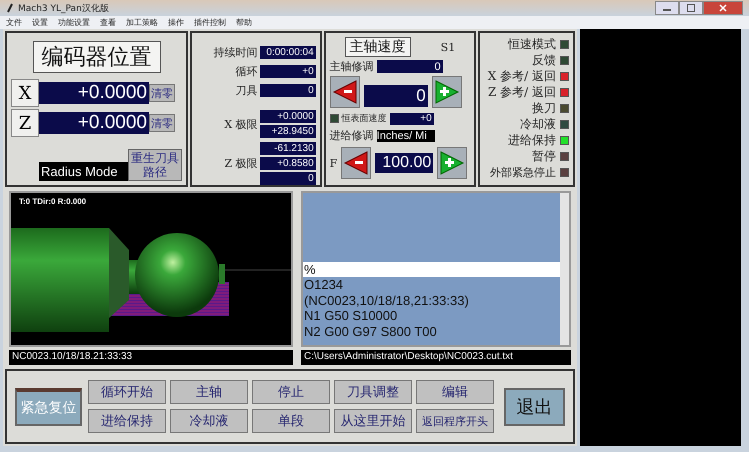 This screenshot has height=452, width=749. I want to click on indicator-label: X 参考/ 返回, so click(522, 76).